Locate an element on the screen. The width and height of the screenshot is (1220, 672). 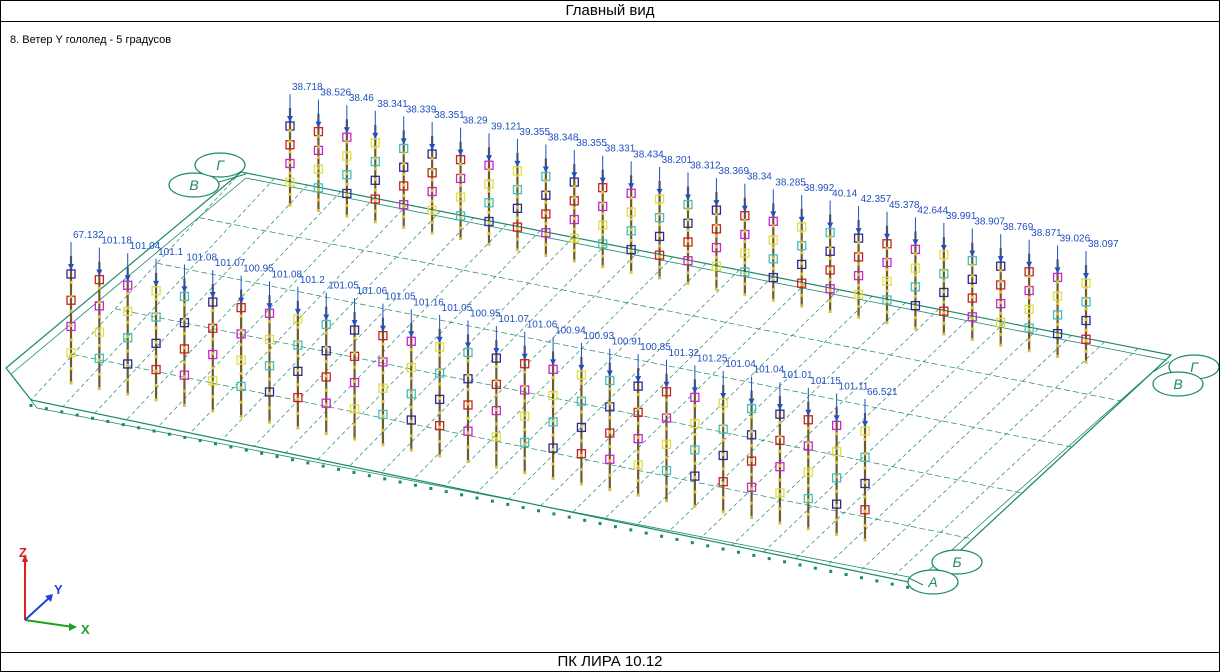
back-row-top-value: 45.378 is located at coordinates (904, 205).